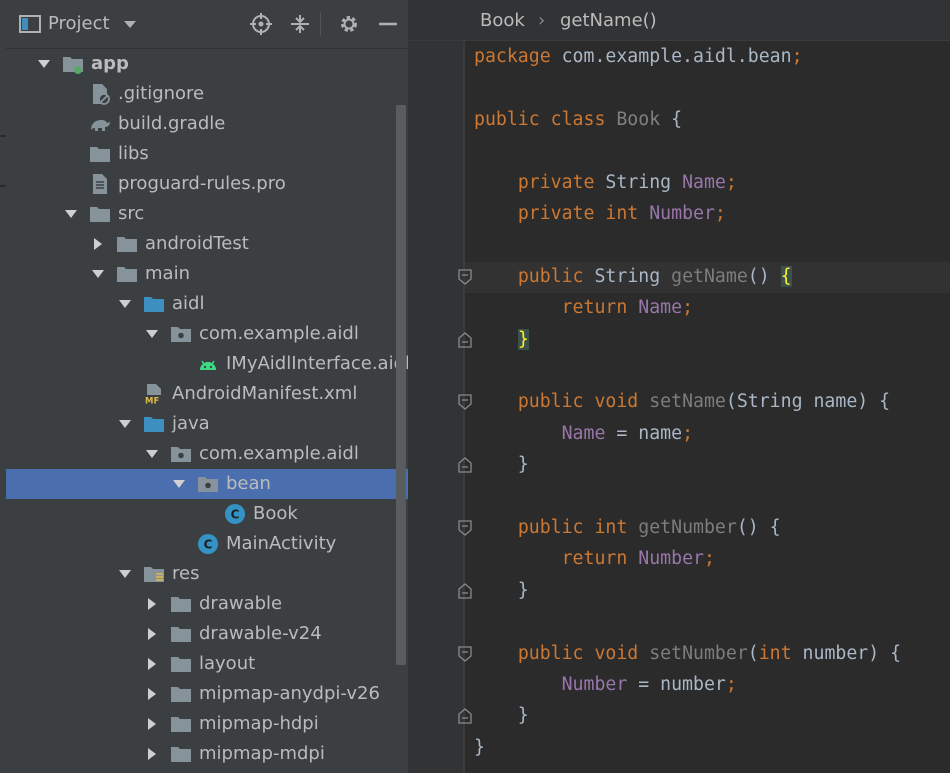  What do you see at coordinates (207, 544) in the screenshot?
I see `tree-item-mainactivity: C MainActivity` at bounding box center [207, 544].